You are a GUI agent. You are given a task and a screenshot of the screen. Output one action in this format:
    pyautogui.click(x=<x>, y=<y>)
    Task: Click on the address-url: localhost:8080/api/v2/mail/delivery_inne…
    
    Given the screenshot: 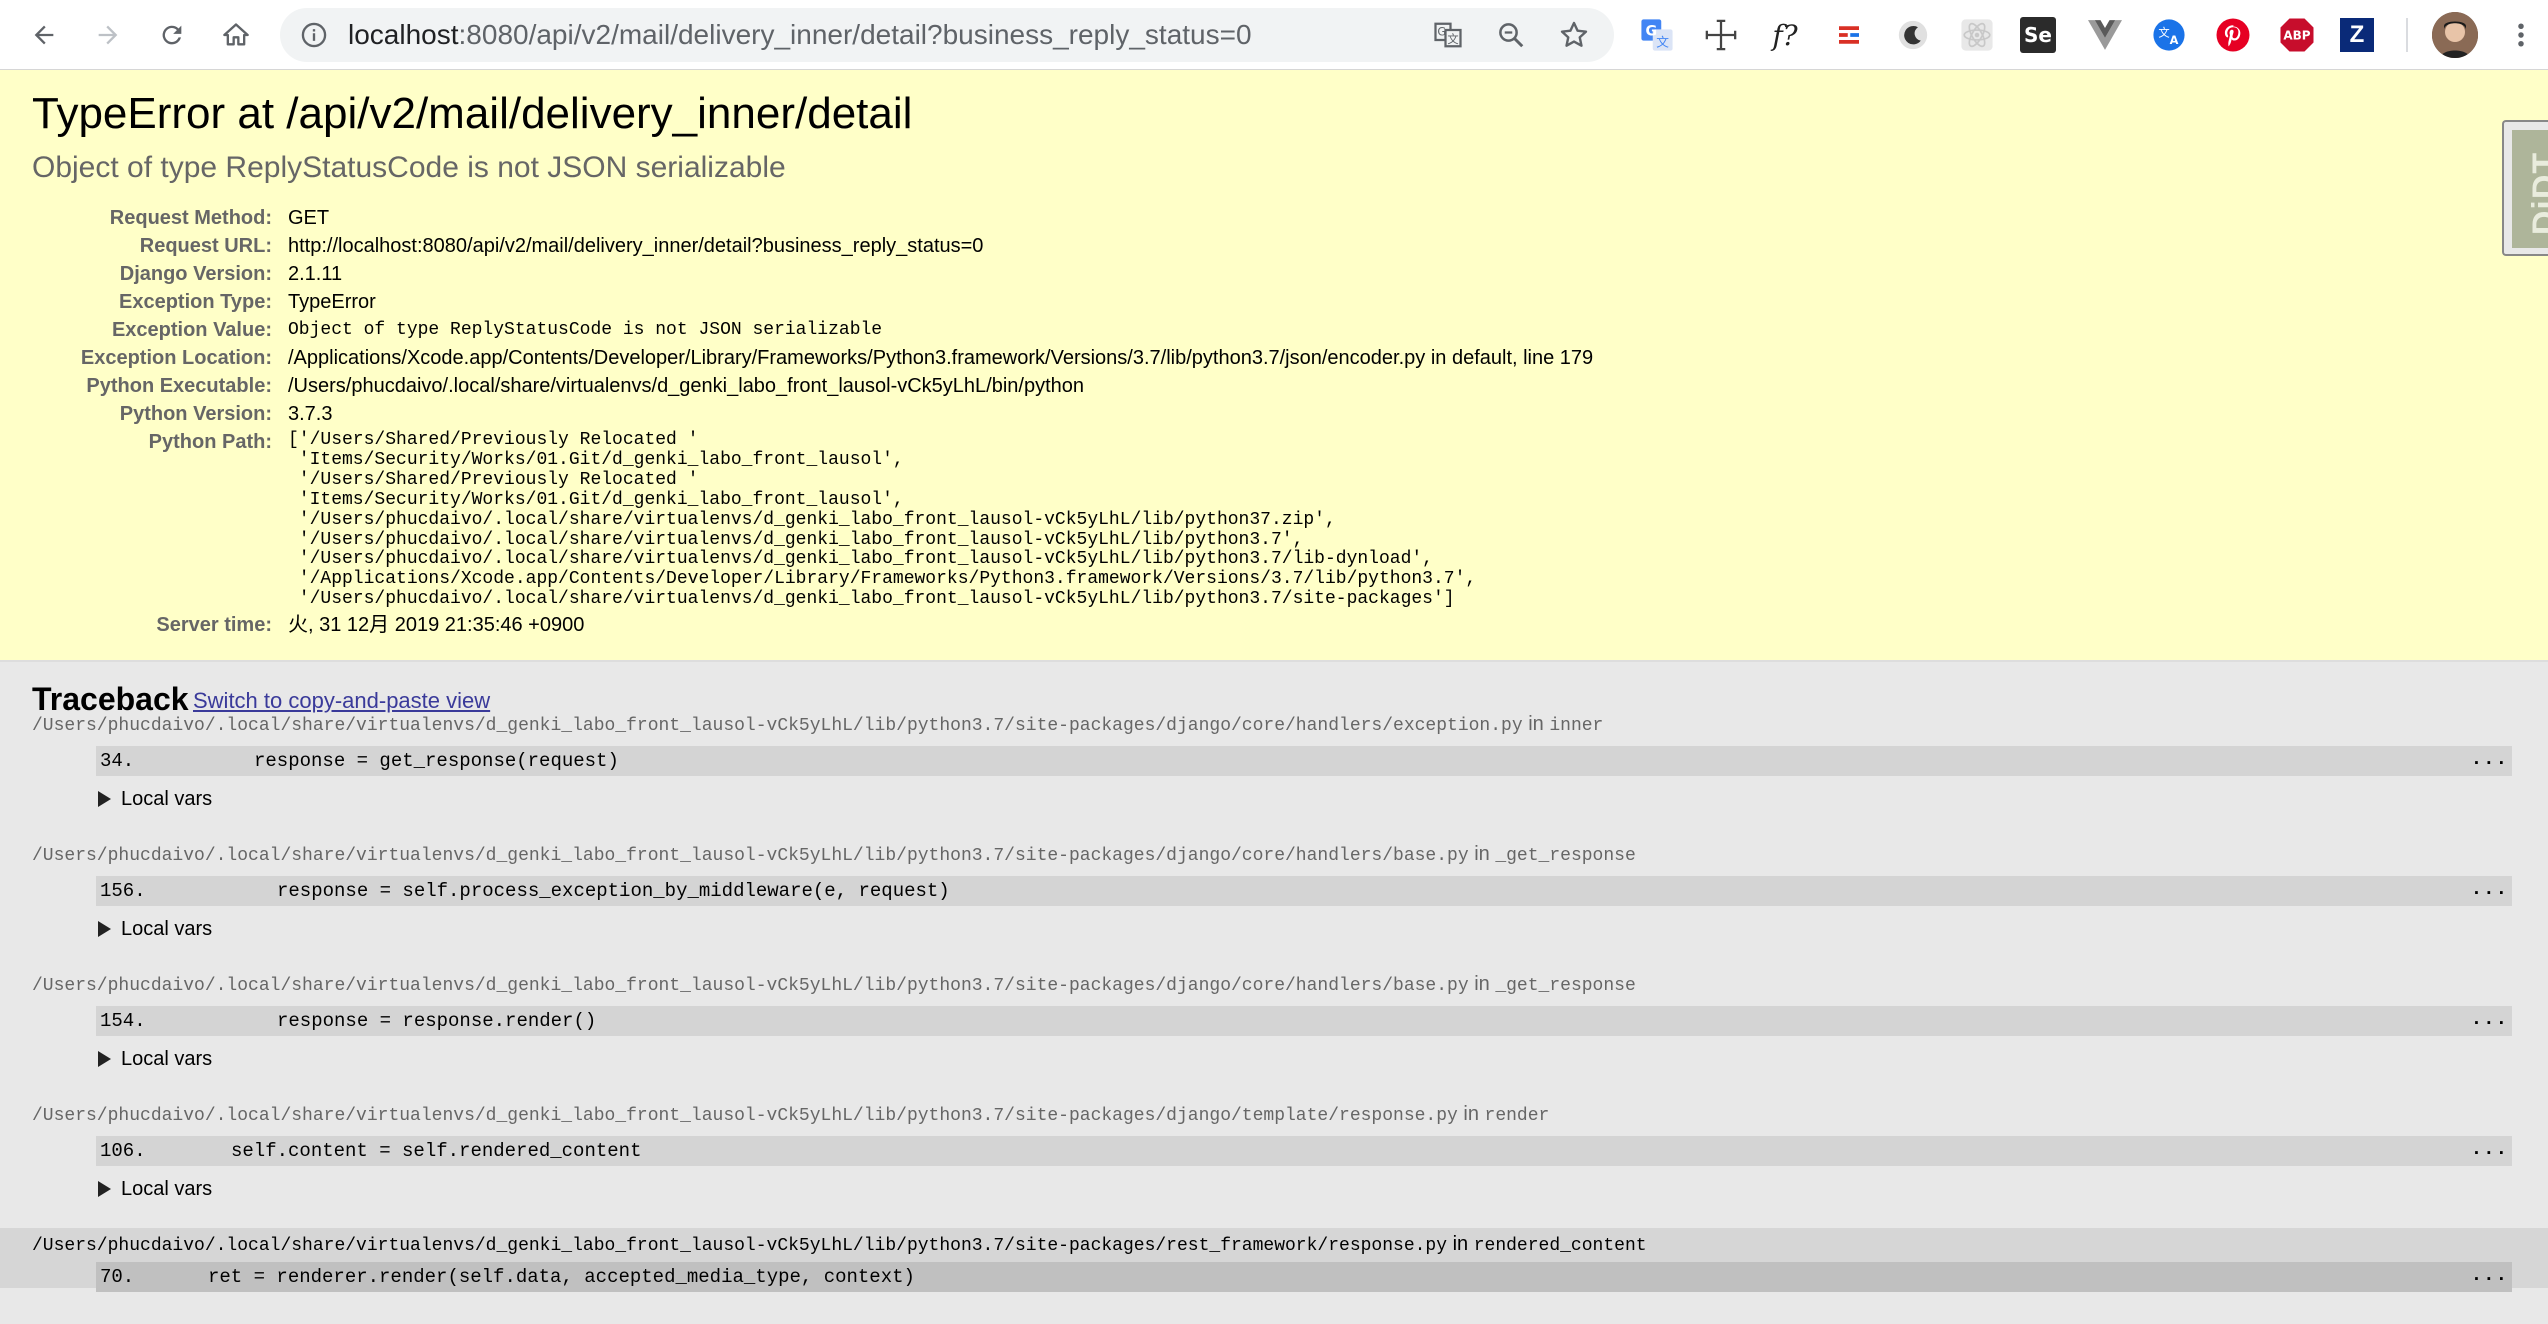 What is the action you would take?
    pyautogui.click(x=800, y=35)
    